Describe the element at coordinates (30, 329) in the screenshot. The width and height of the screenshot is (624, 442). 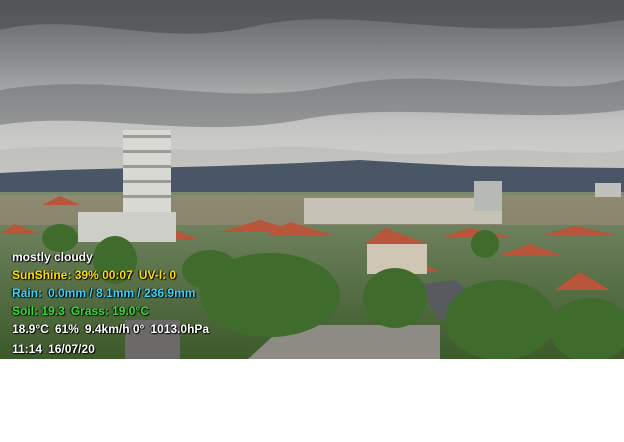
I see `temperature: 18.9°C` at that location.